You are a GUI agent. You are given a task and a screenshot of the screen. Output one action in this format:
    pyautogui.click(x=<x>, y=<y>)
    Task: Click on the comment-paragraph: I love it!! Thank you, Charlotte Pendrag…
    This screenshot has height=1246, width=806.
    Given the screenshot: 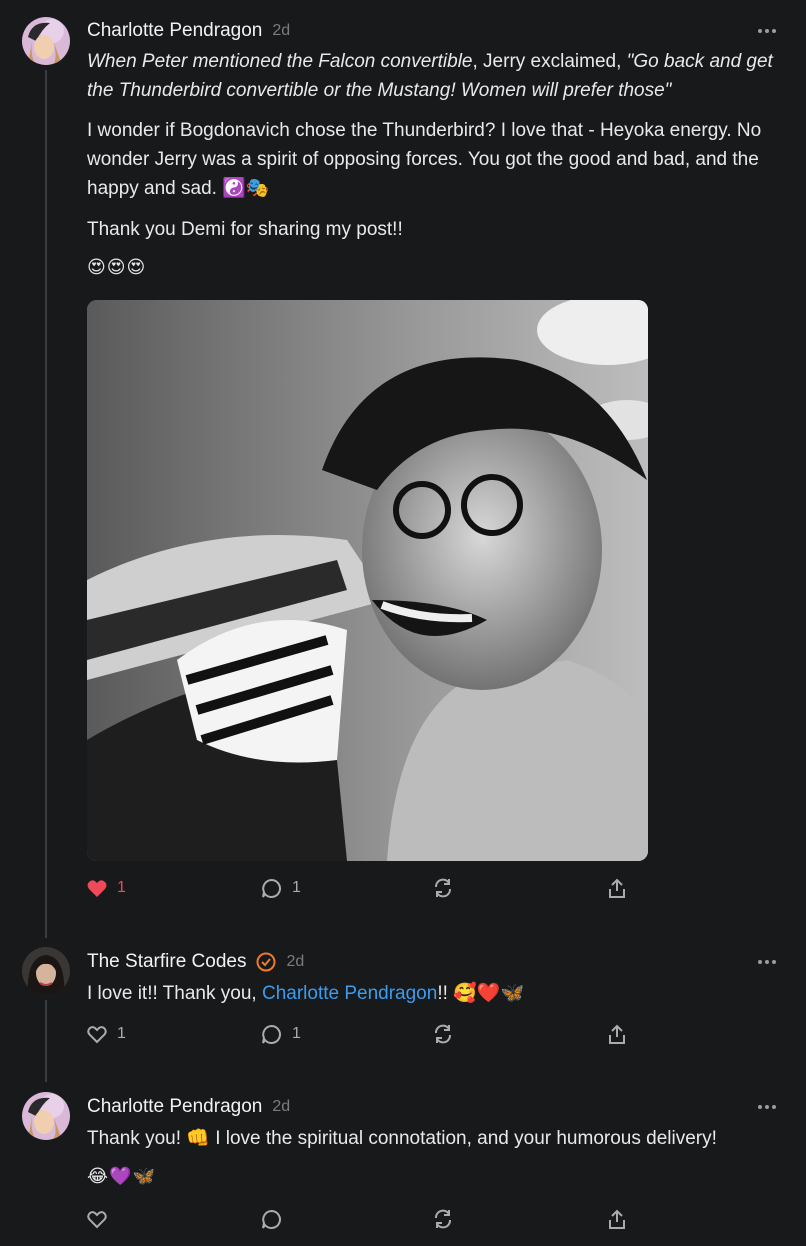 What is the action you would take?
    pyautogui.click(x=306, y=993)
    